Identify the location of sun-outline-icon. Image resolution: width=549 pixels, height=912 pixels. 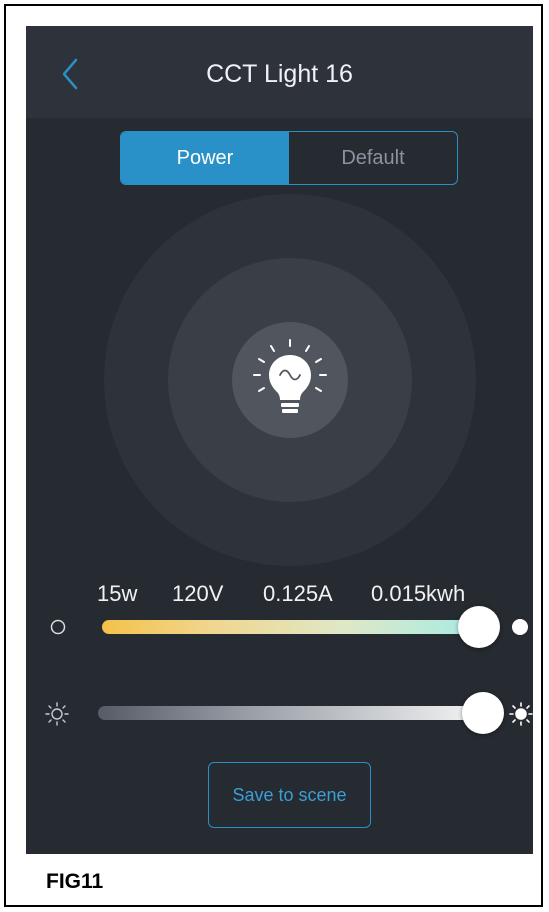
(57, 714).